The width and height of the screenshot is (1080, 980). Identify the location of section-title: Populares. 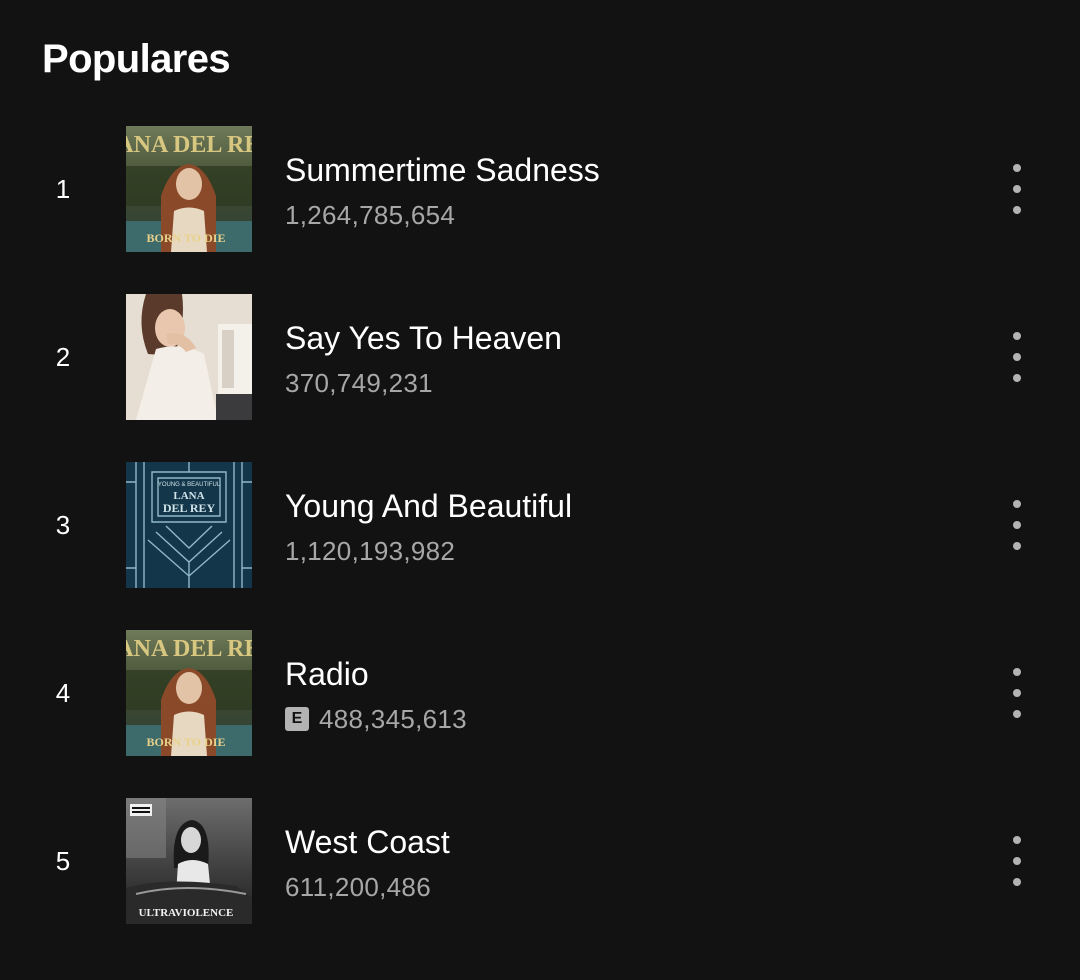
(136, 59).